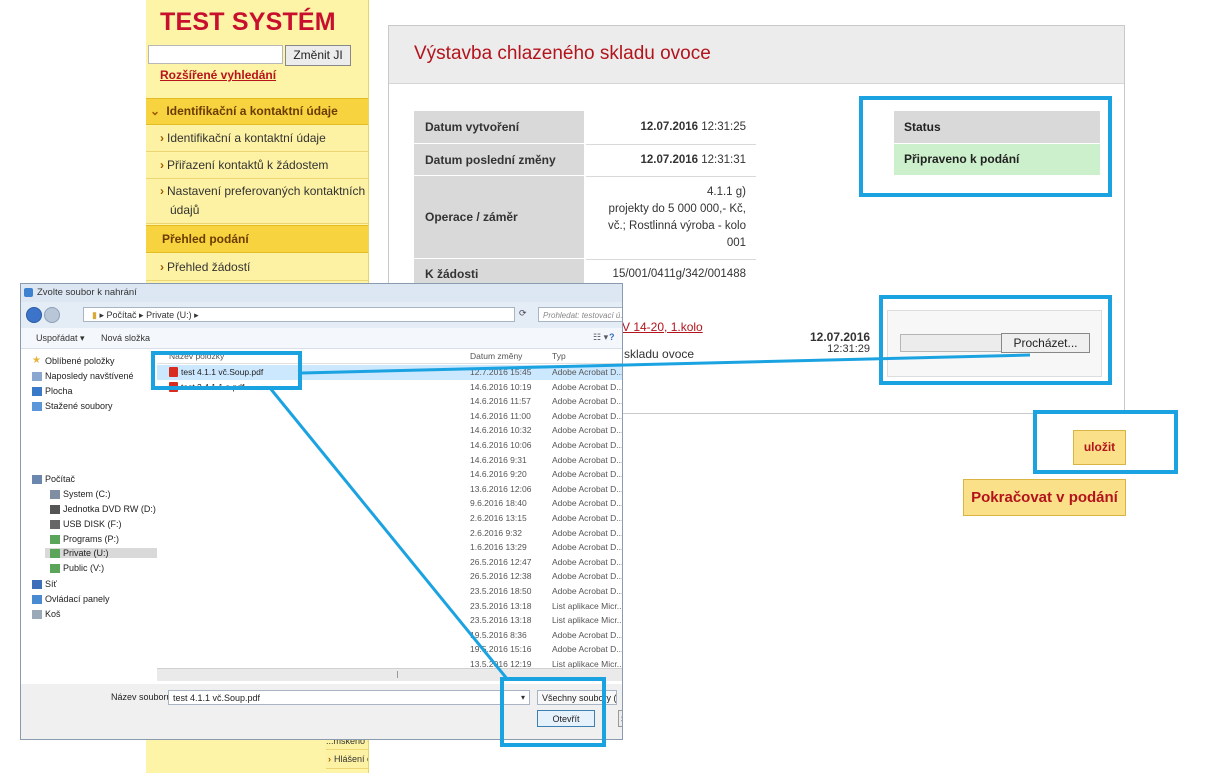  What do you see at coordinates (666, 364) in the screenshot?
I see `annotation-line-to-browse` at bounding box center [666, 364].